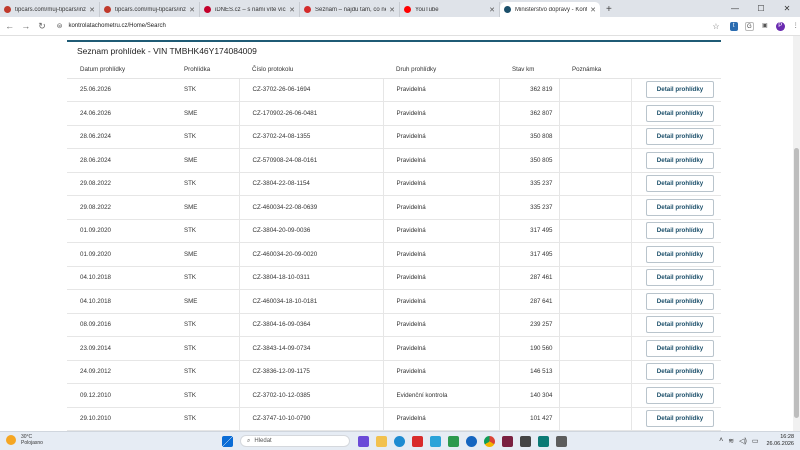 The height and width of the screenshot is (450, 800). I want to click on browser-tab-4: YouTube ✕, so click(450, 9).